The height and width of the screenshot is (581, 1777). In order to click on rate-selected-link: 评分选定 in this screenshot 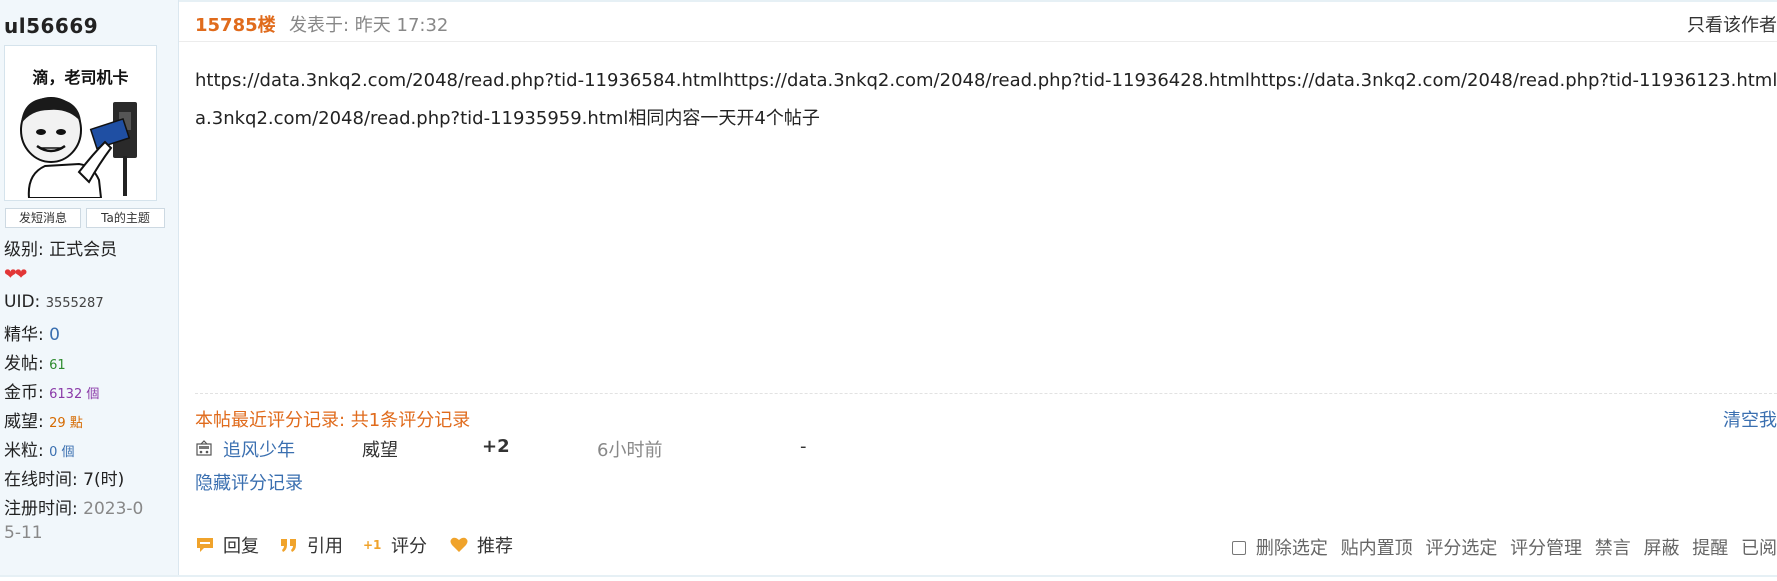, I will do `click(1461, 548)`.